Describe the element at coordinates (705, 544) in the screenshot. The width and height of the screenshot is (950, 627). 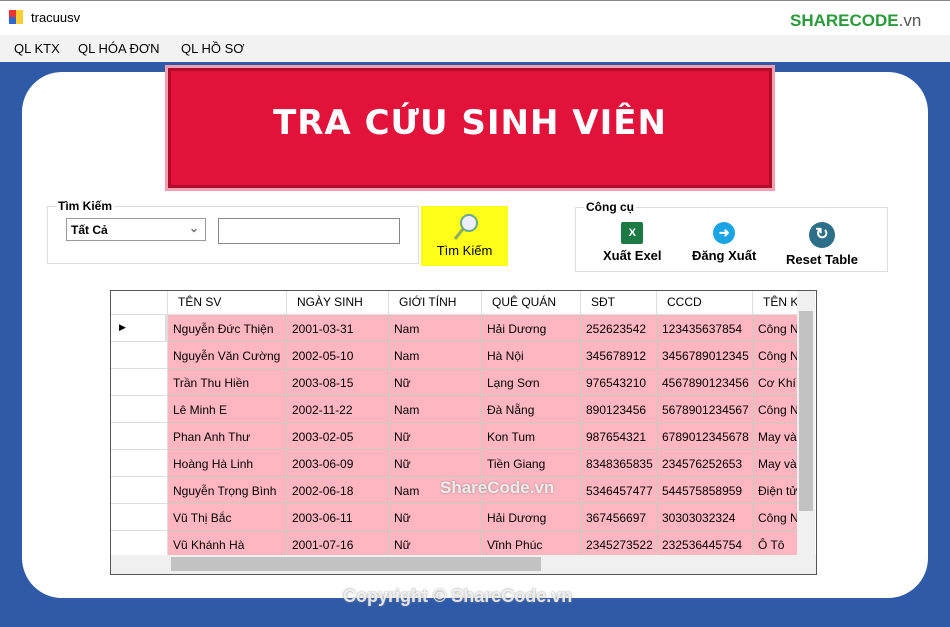
I see `table-cell: 232536445754` at that location.